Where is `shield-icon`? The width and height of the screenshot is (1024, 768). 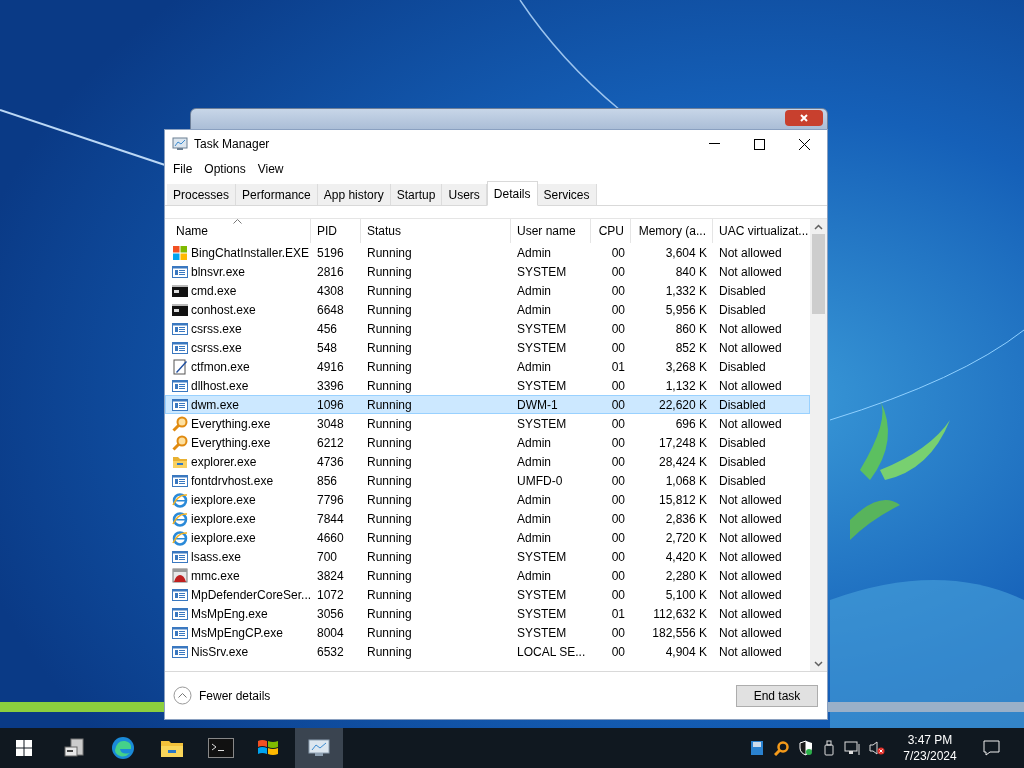
shield-icon is located at coordinates (806, 748).